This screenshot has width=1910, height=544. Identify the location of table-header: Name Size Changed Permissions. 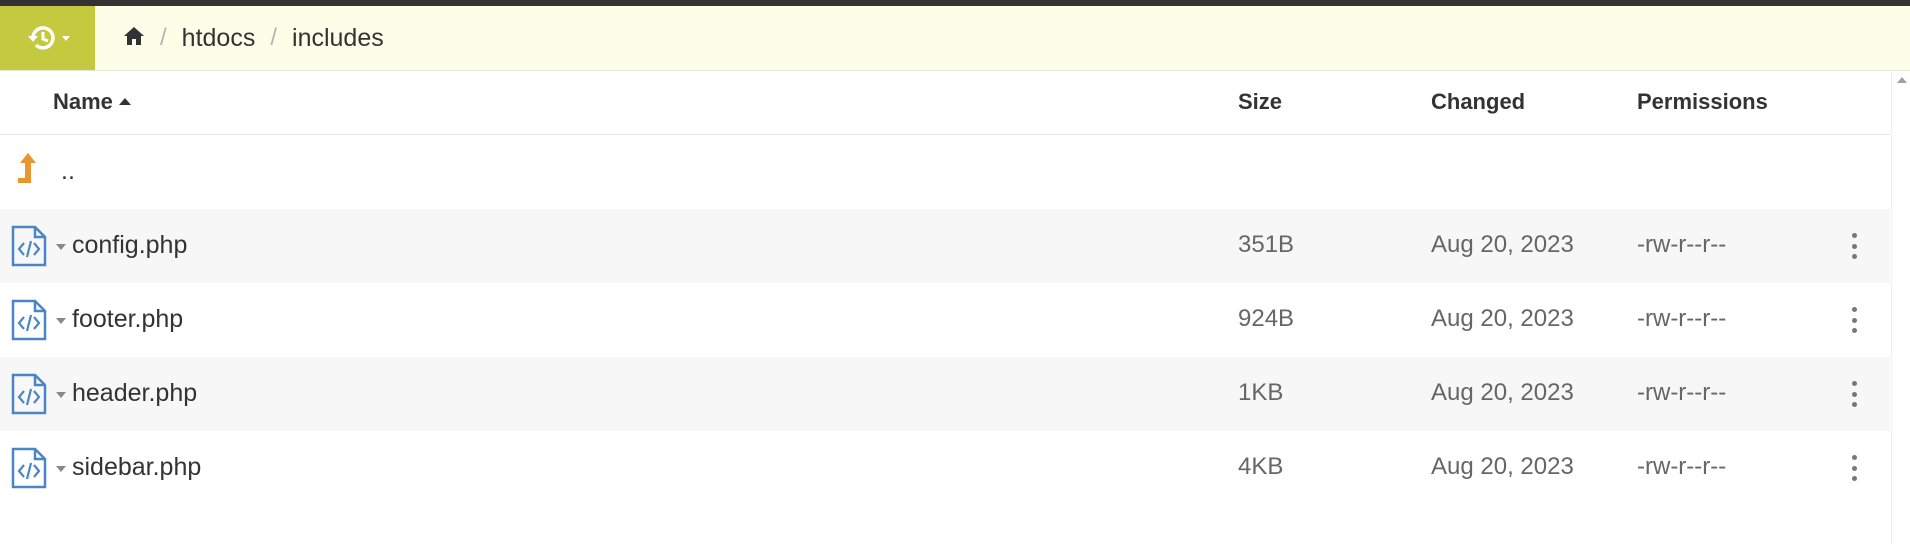
(945, 103).